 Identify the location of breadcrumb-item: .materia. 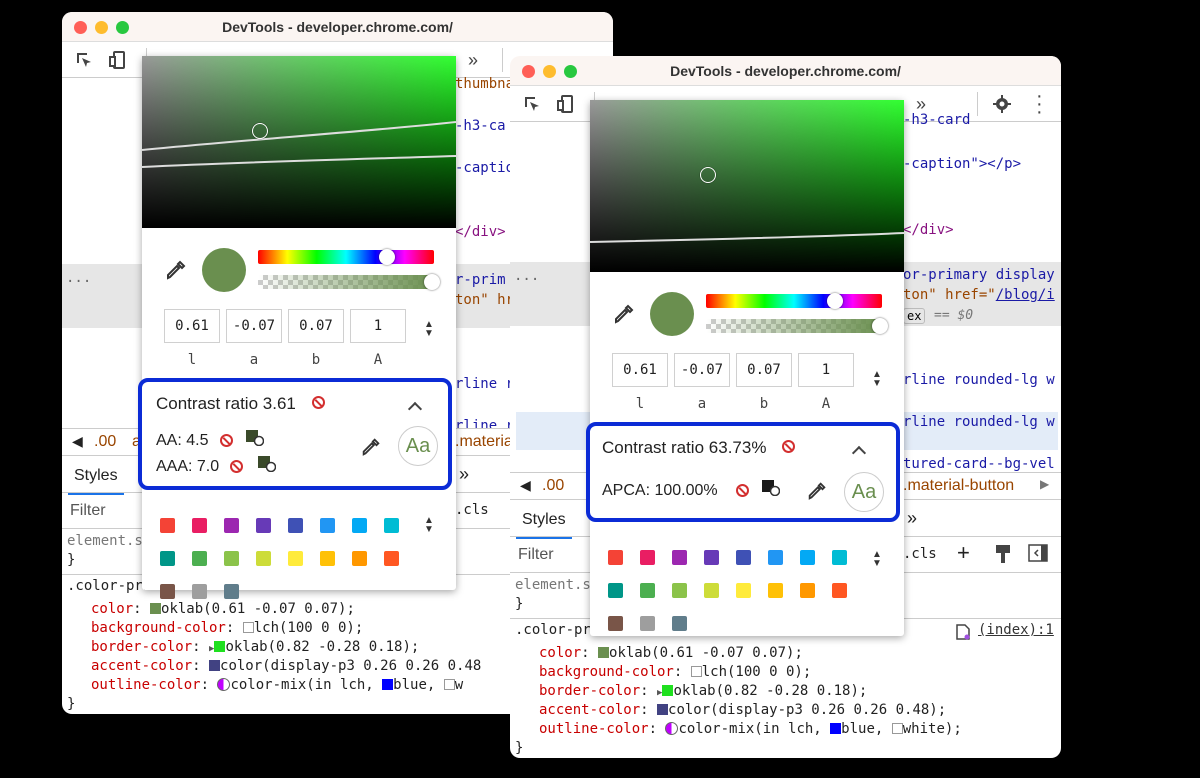
(484, 442).